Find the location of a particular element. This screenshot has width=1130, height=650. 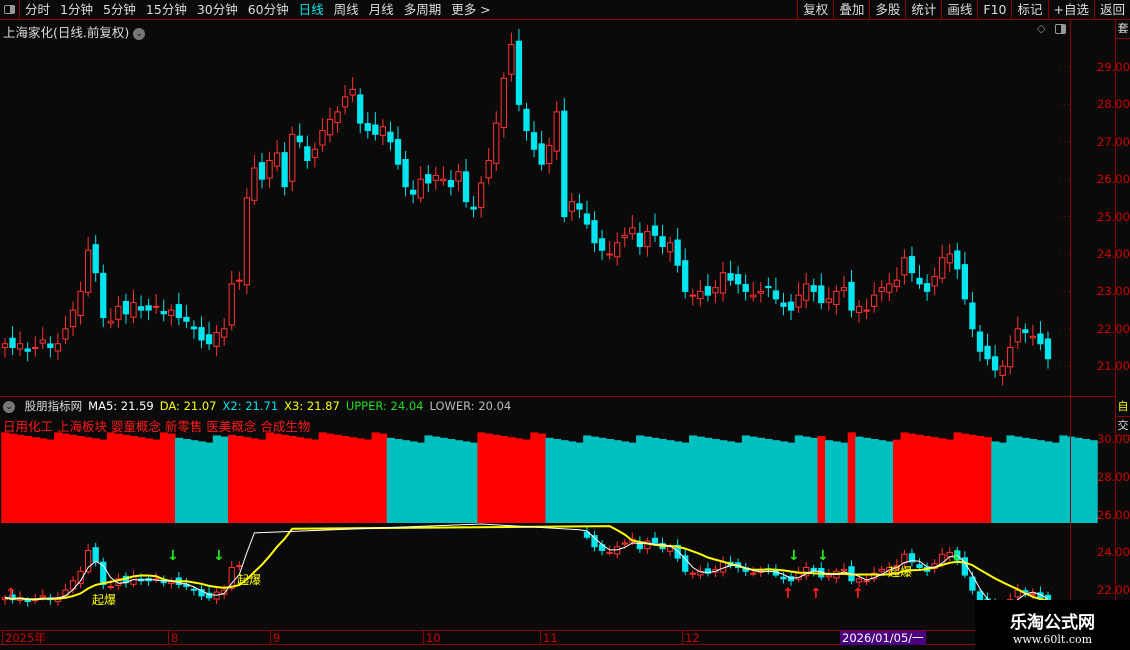

axis-divider is located at coordinates (1070, 325).